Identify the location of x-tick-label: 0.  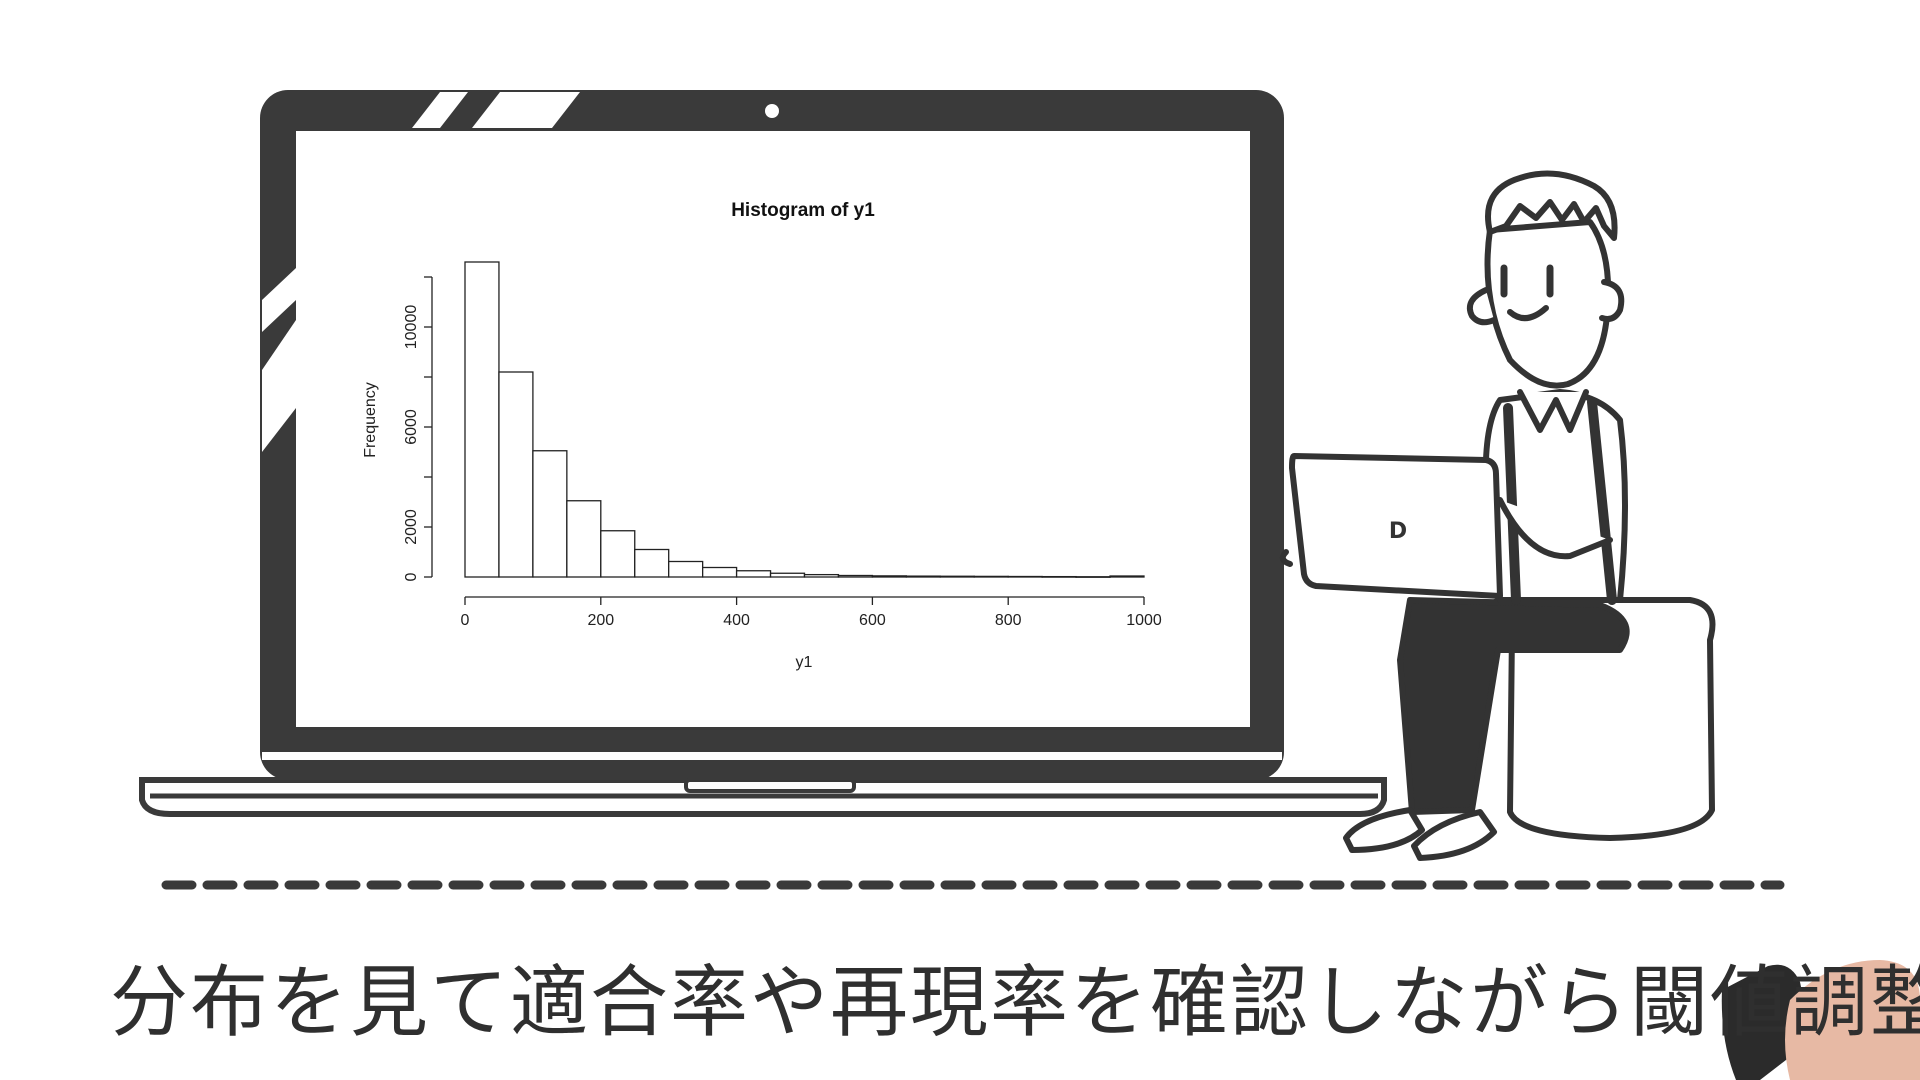
(465, 620).